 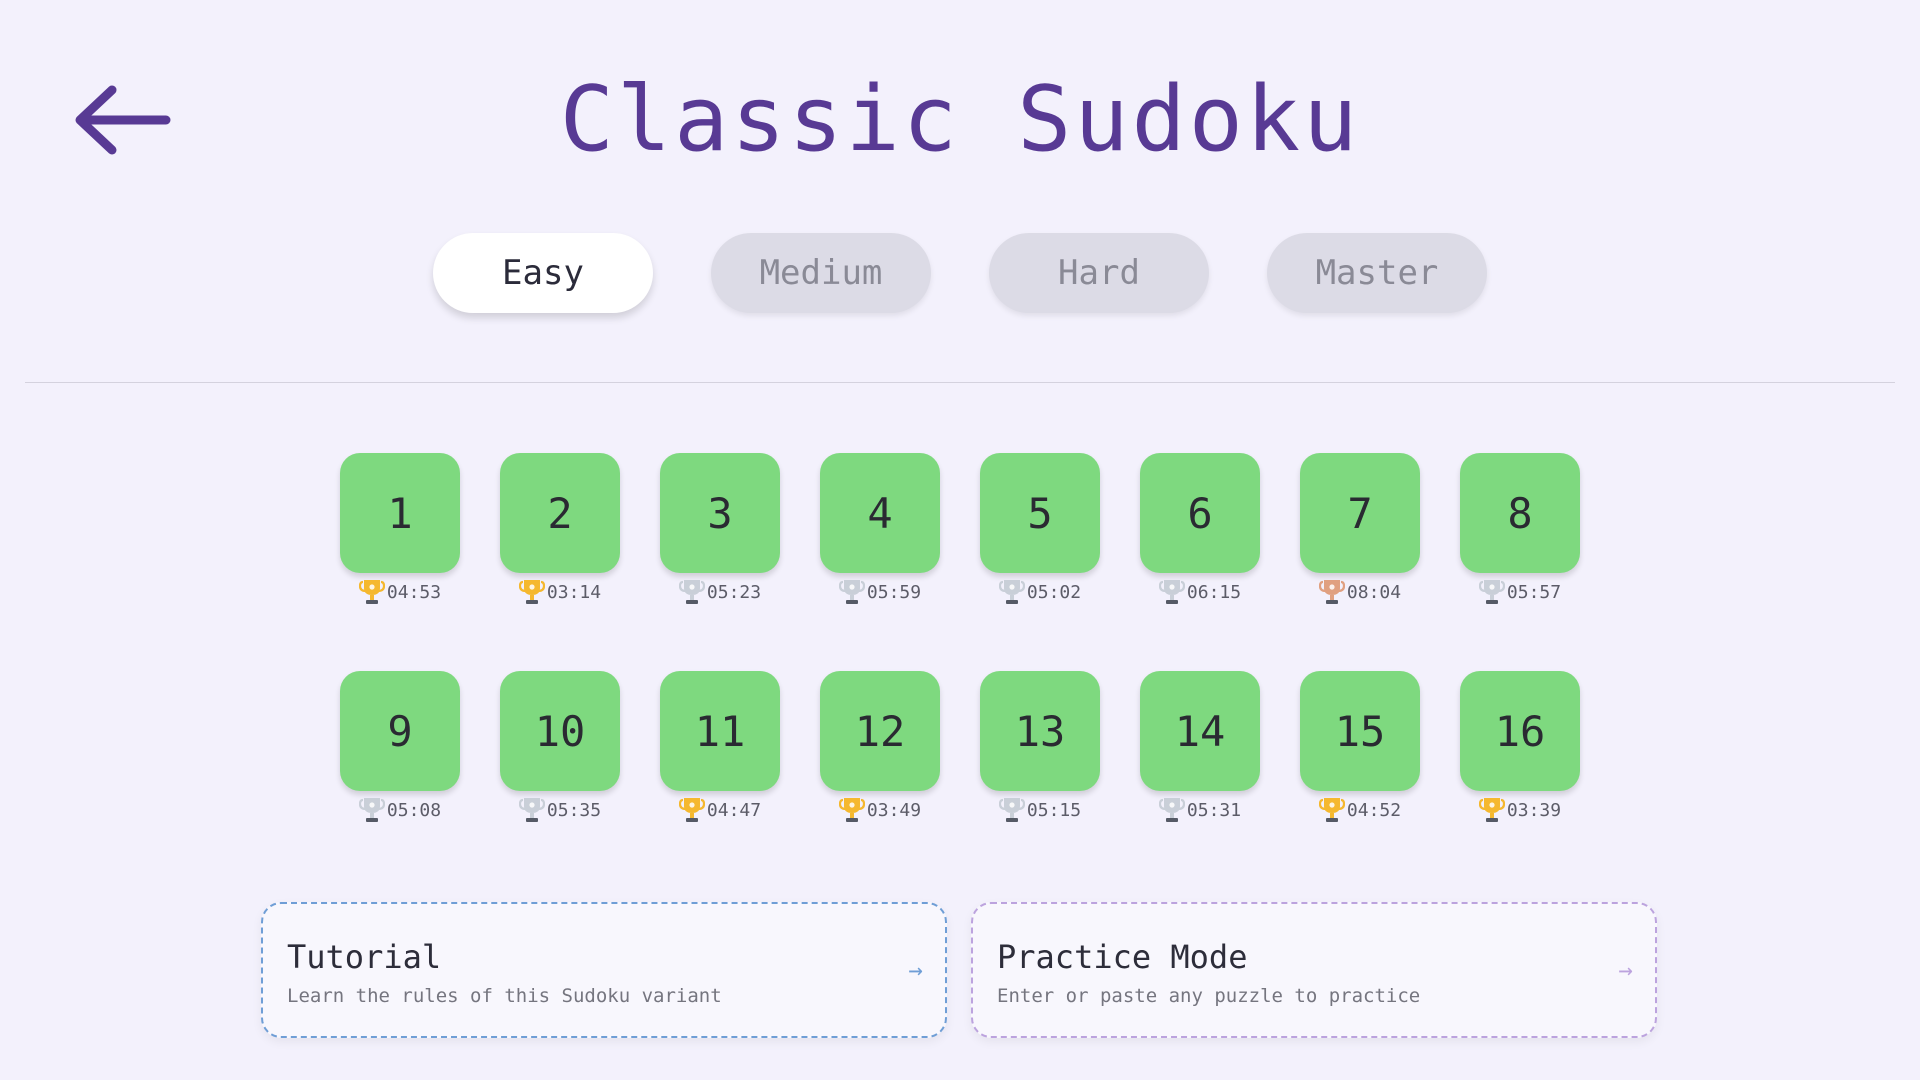 I want to click on level-button: 12, so click(x=880, y=731).